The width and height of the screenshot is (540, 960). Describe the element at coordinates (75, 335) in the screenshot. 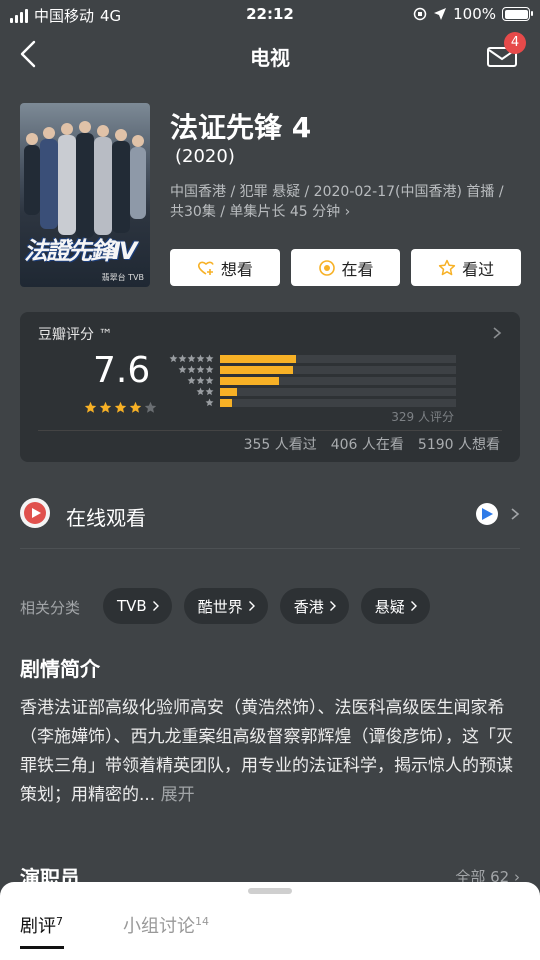

I see `rating-label: 豆瓣评分 ™` at that location.